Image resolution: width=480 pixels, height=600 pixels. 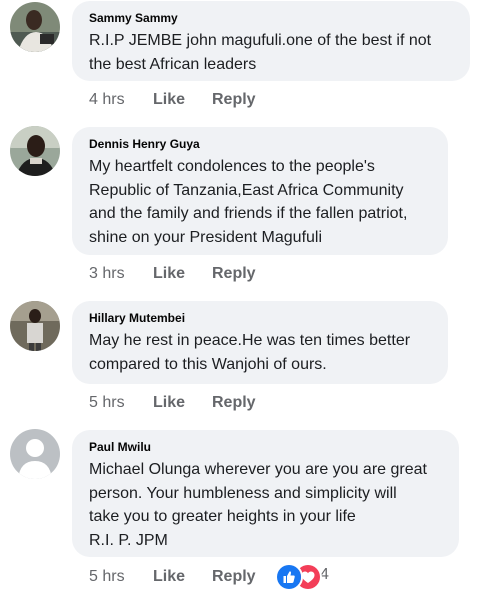 I want to click on comment-author: Dennis Henry Guya, so click(x=260, y=144).